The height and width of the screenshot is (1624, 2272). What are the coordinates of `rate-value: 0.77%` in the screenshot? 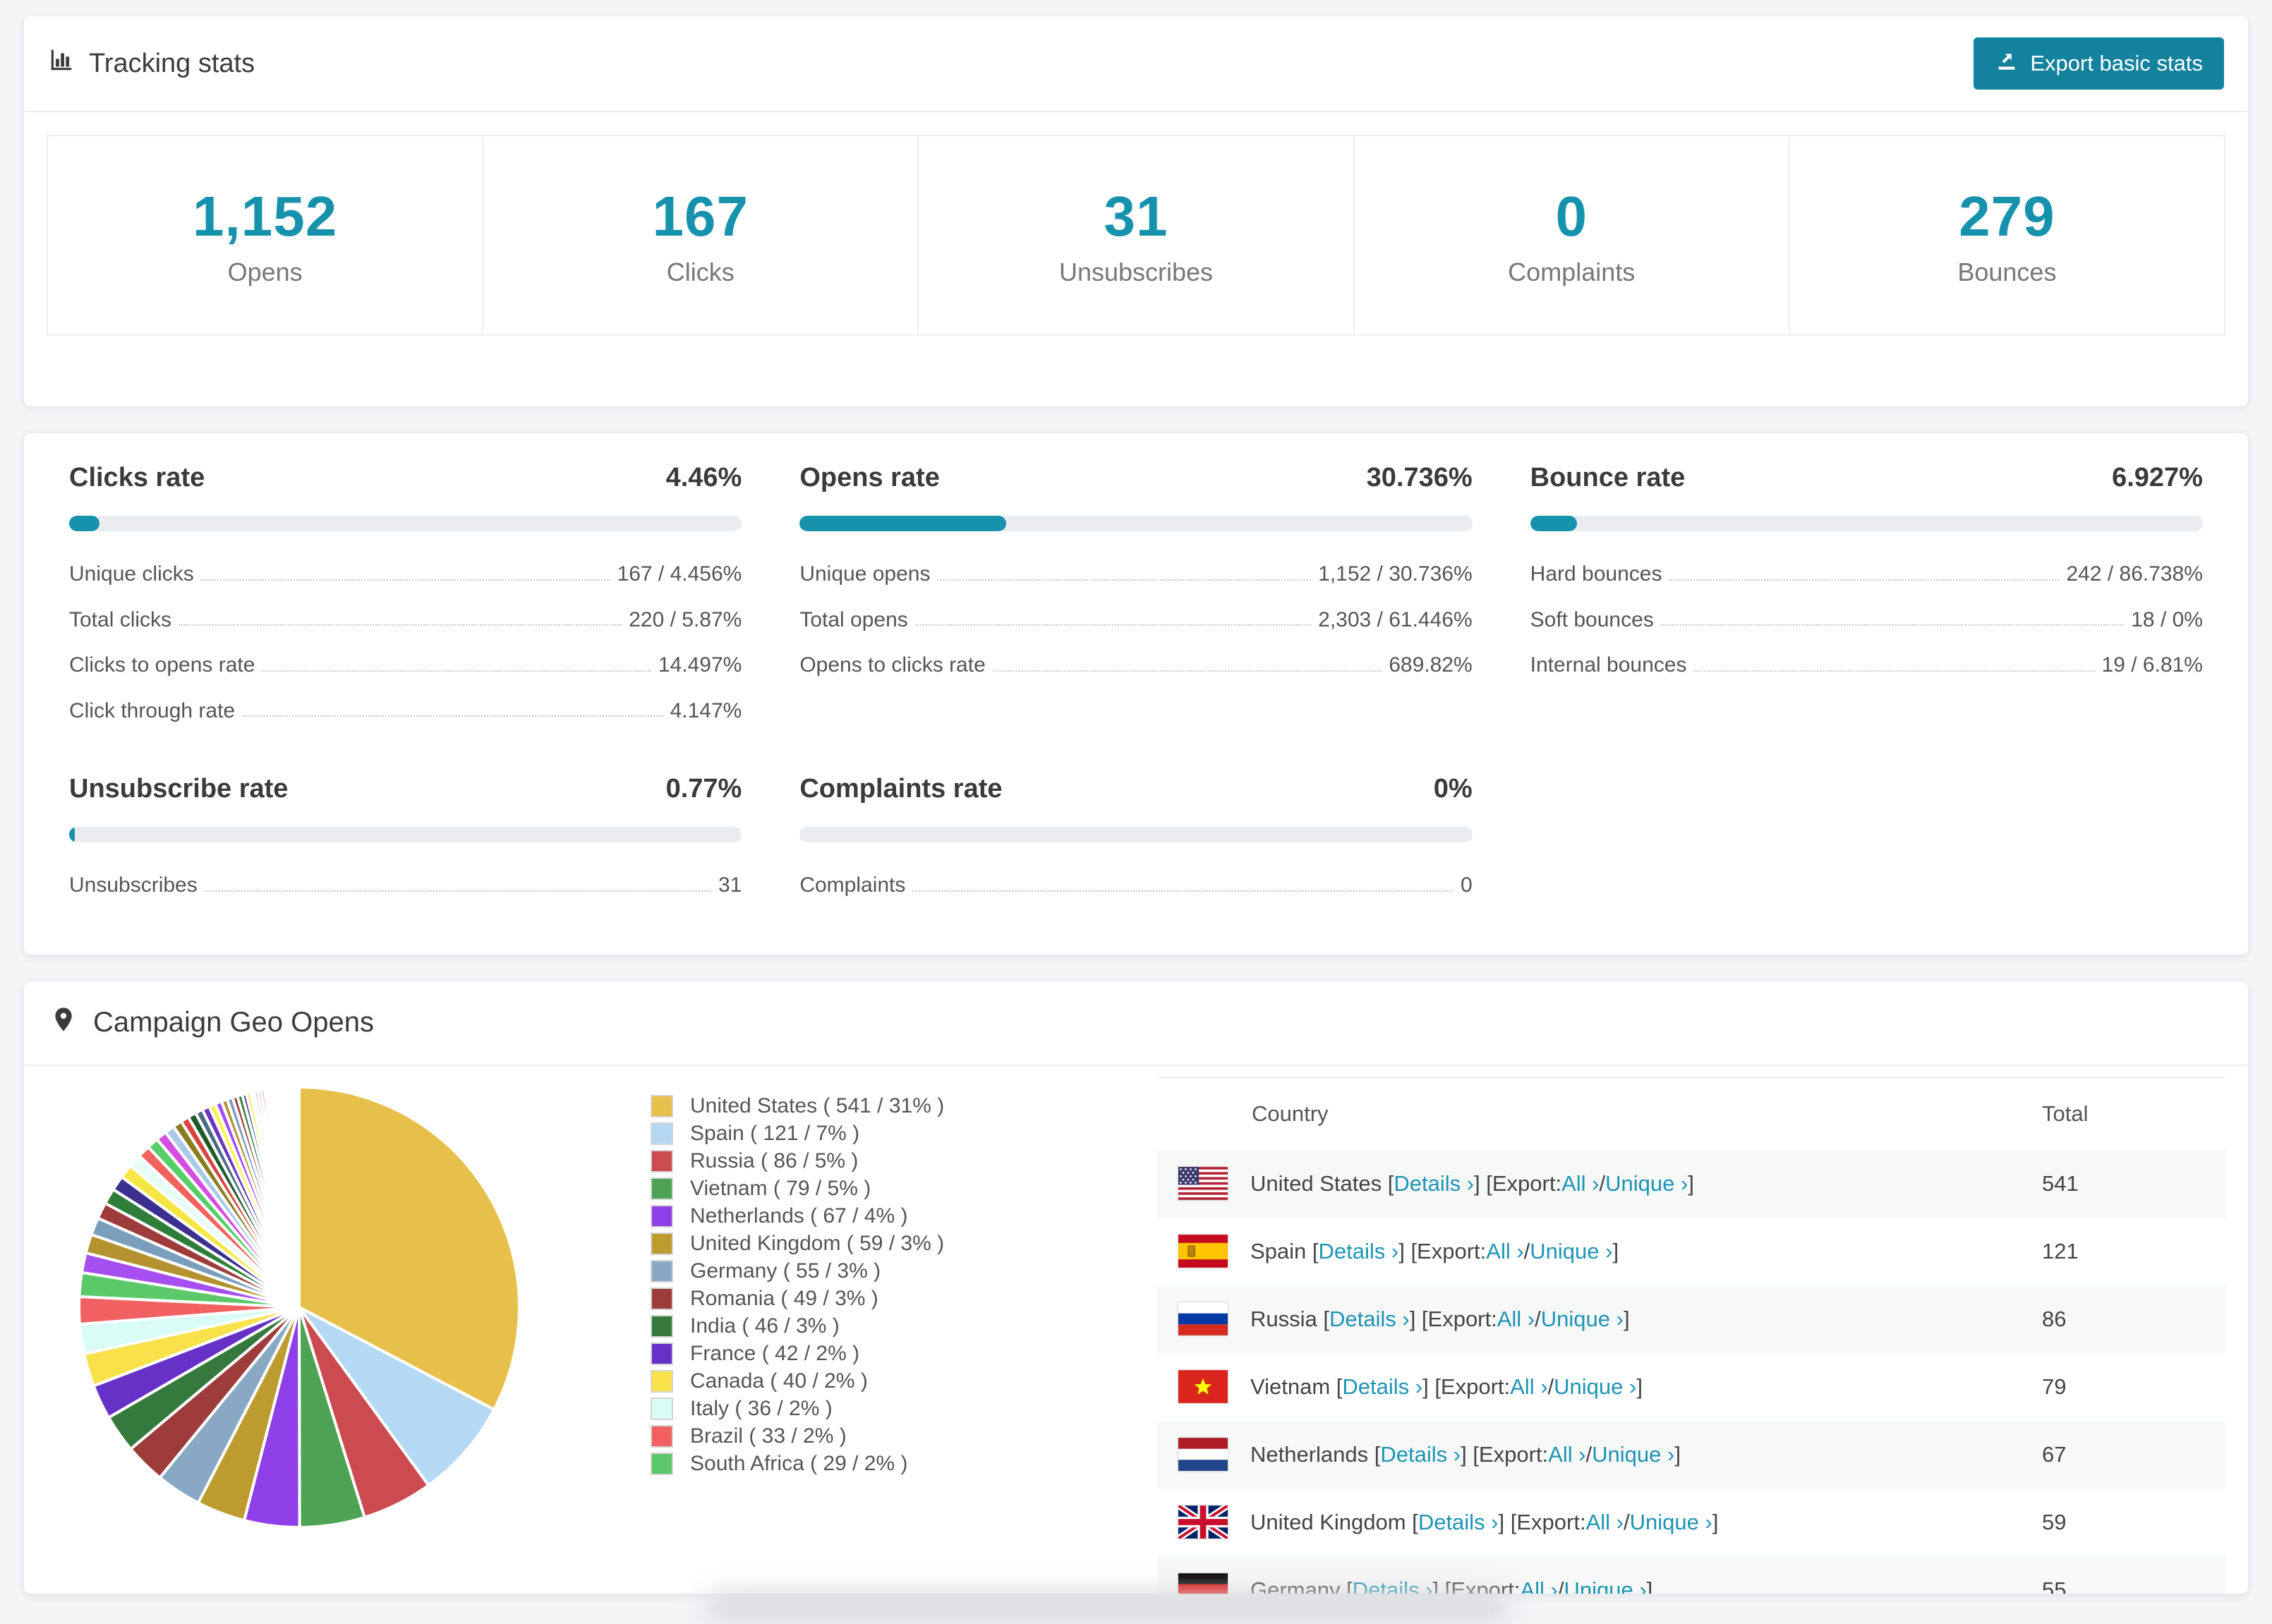 It's located at (703, 789).